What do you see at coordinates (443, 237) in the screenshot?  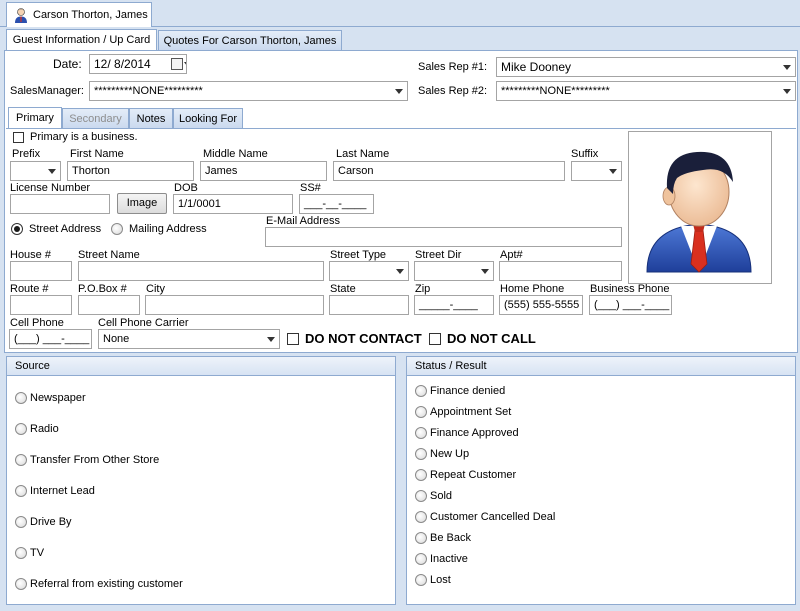 I see `email-field` at bounding box center [443, 237].